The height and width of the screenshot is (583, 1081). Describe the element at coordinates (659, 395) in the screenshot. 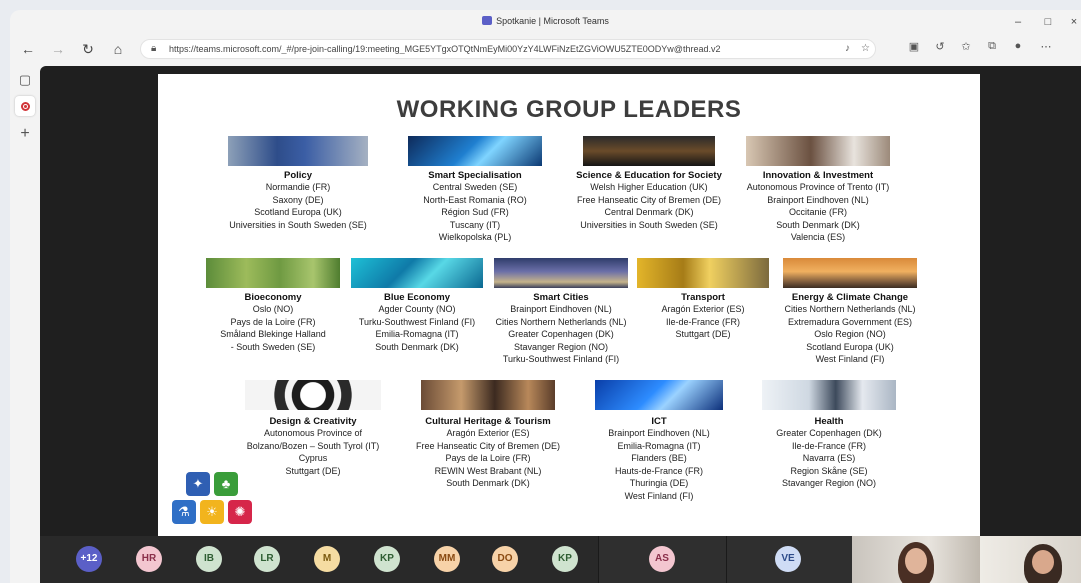

I see `ict-image` at that location.